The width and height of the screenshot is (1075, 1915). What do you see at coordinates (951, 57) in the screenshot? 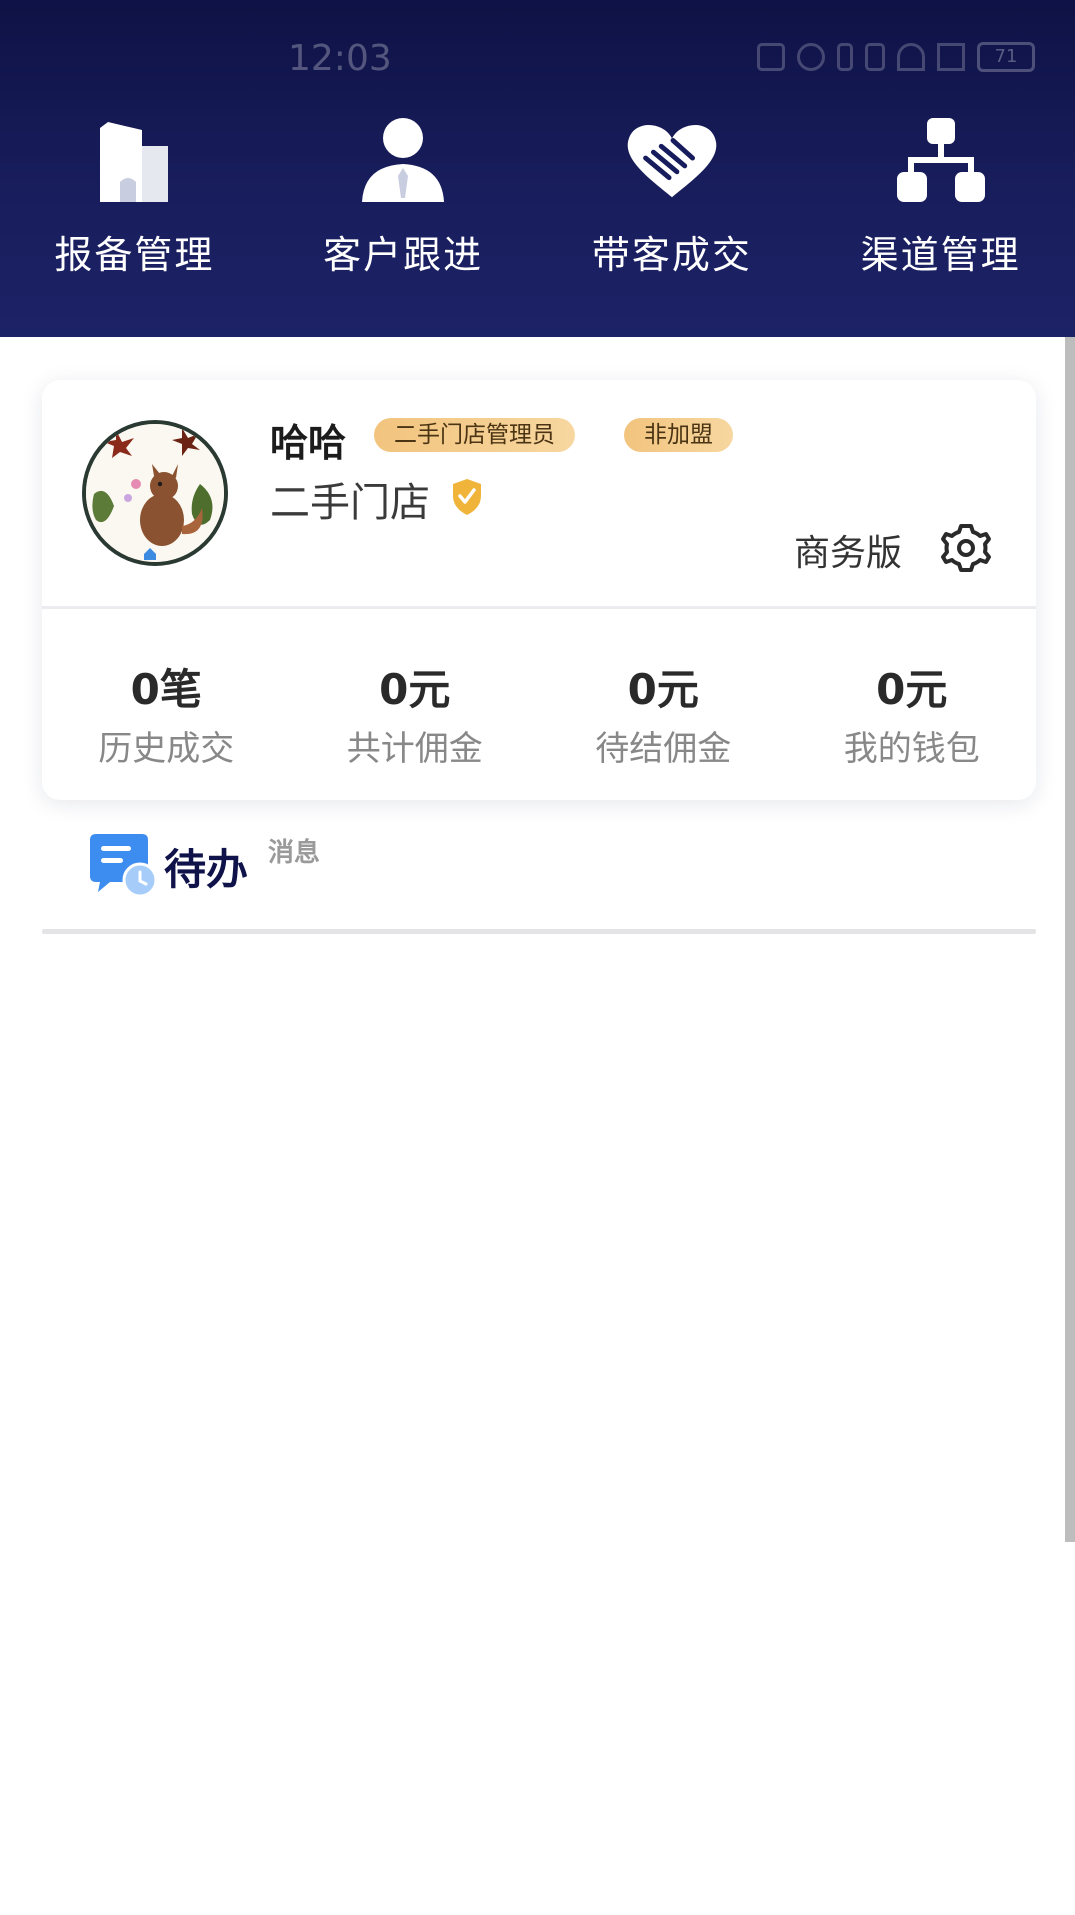
I see `signal-icon` at bounding box center [951, 57].